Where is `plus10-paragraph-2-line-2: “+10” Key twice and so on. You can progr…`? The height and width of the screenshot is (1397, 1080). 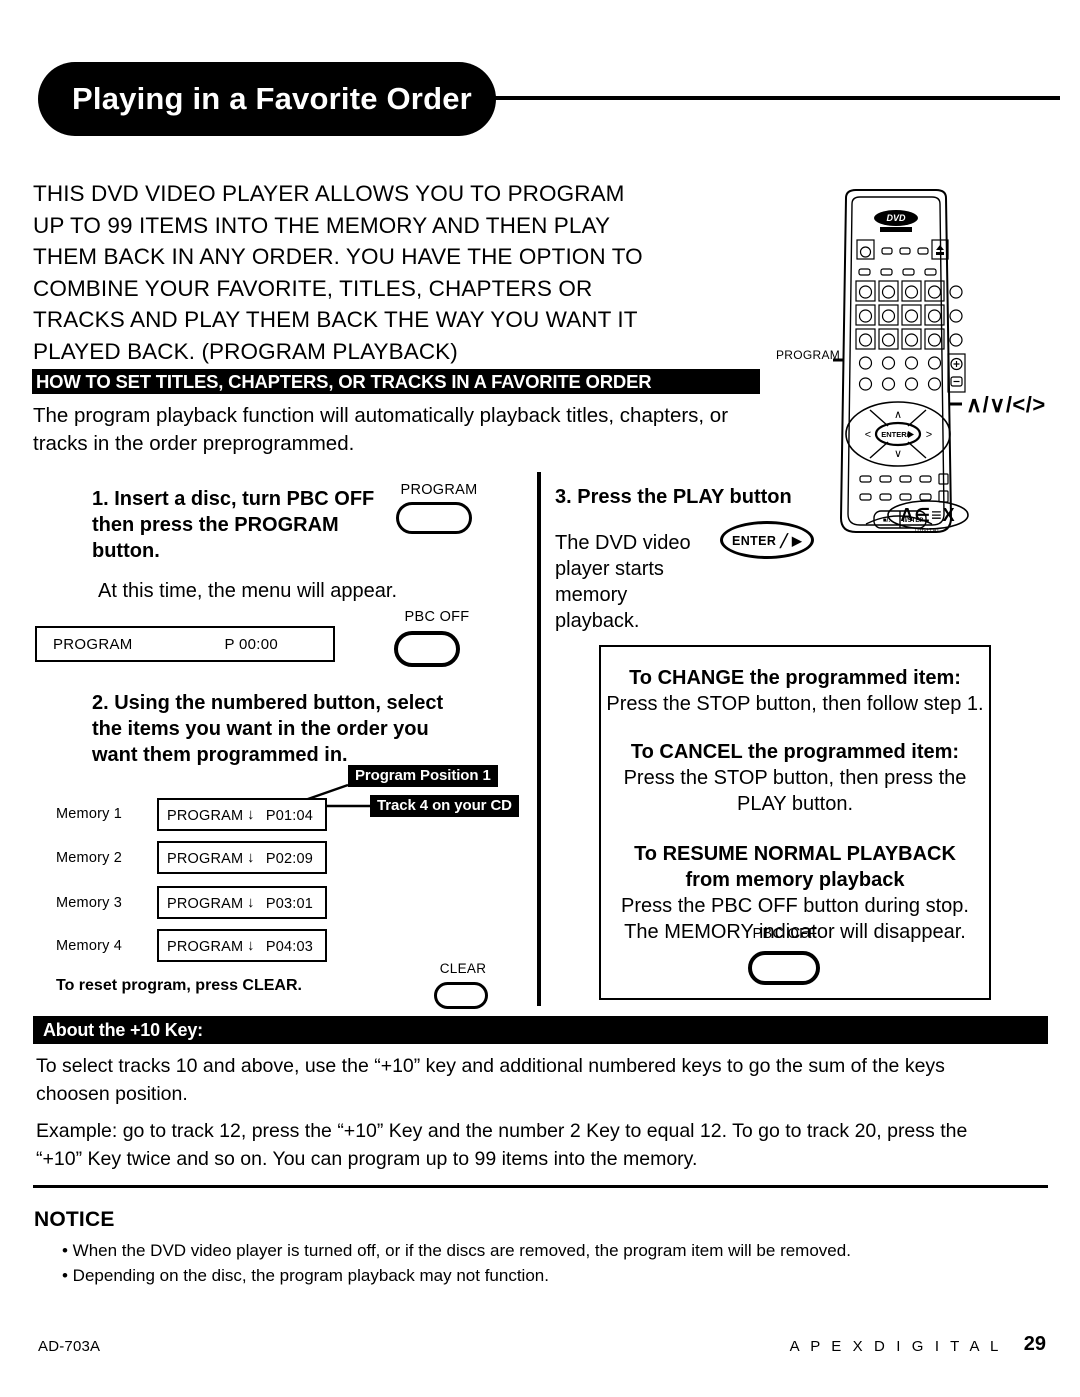
plus10-paragraph-2-line-2: “+10” Key twice and so on. You can progr… is located at coordinates (367, 1159).